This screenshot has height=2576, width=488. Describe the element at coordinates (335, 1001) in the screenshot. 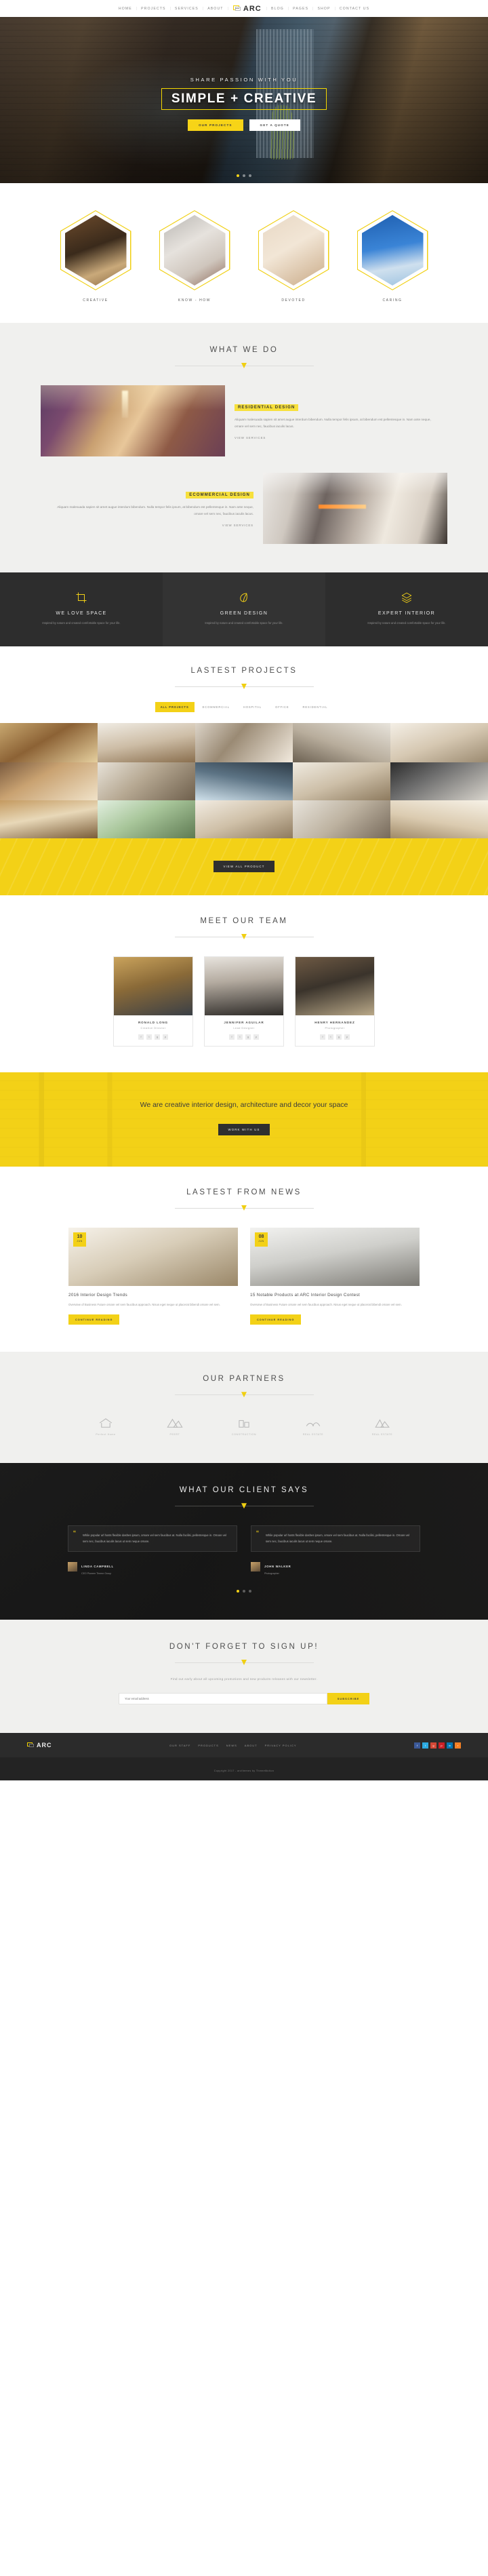

I see `team-member-card: HENRY HERNANDEZ Photographer ftgp` at that location.